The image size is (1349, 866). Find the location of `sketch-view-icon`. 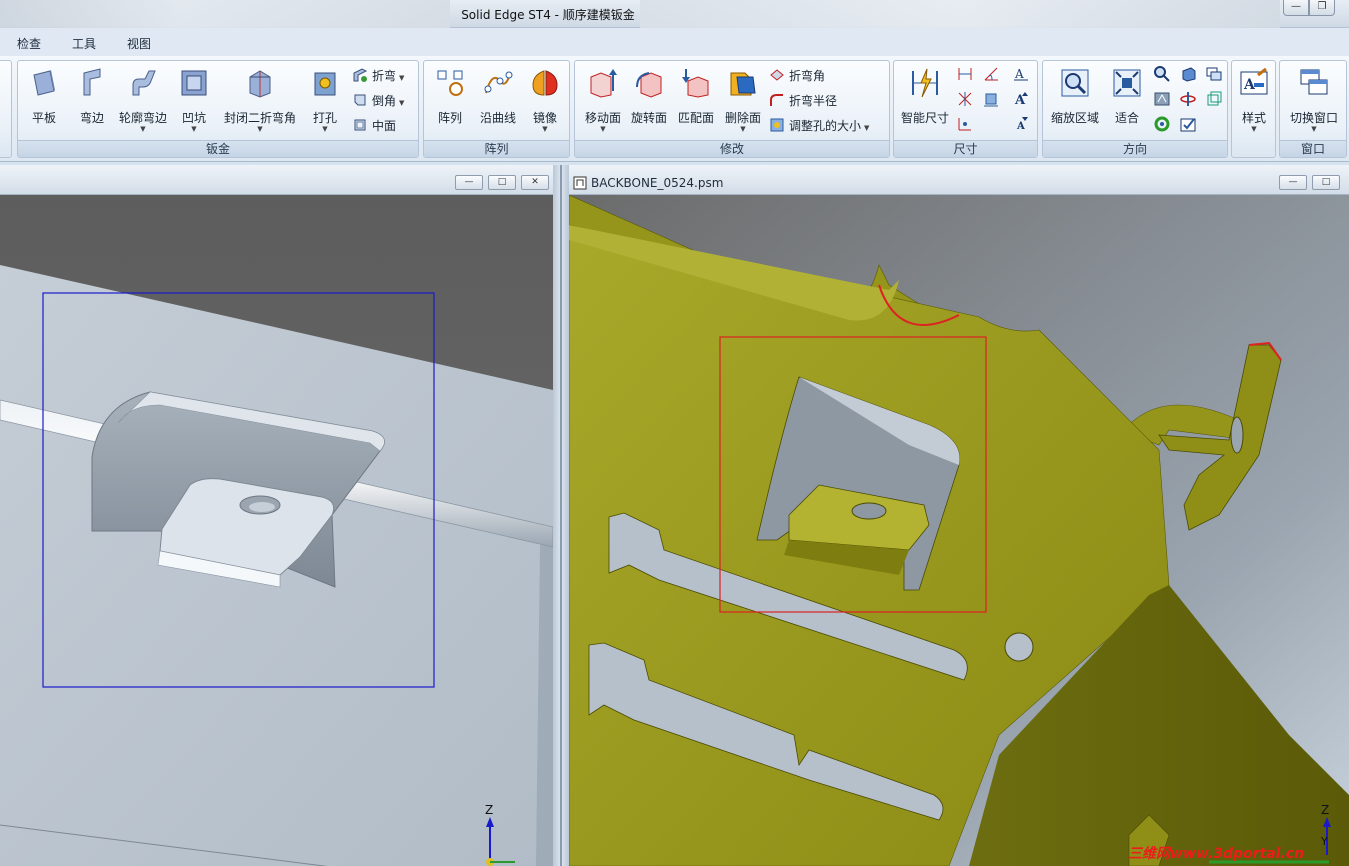

sketch-view-icon is located at coordinates (1214, 74).